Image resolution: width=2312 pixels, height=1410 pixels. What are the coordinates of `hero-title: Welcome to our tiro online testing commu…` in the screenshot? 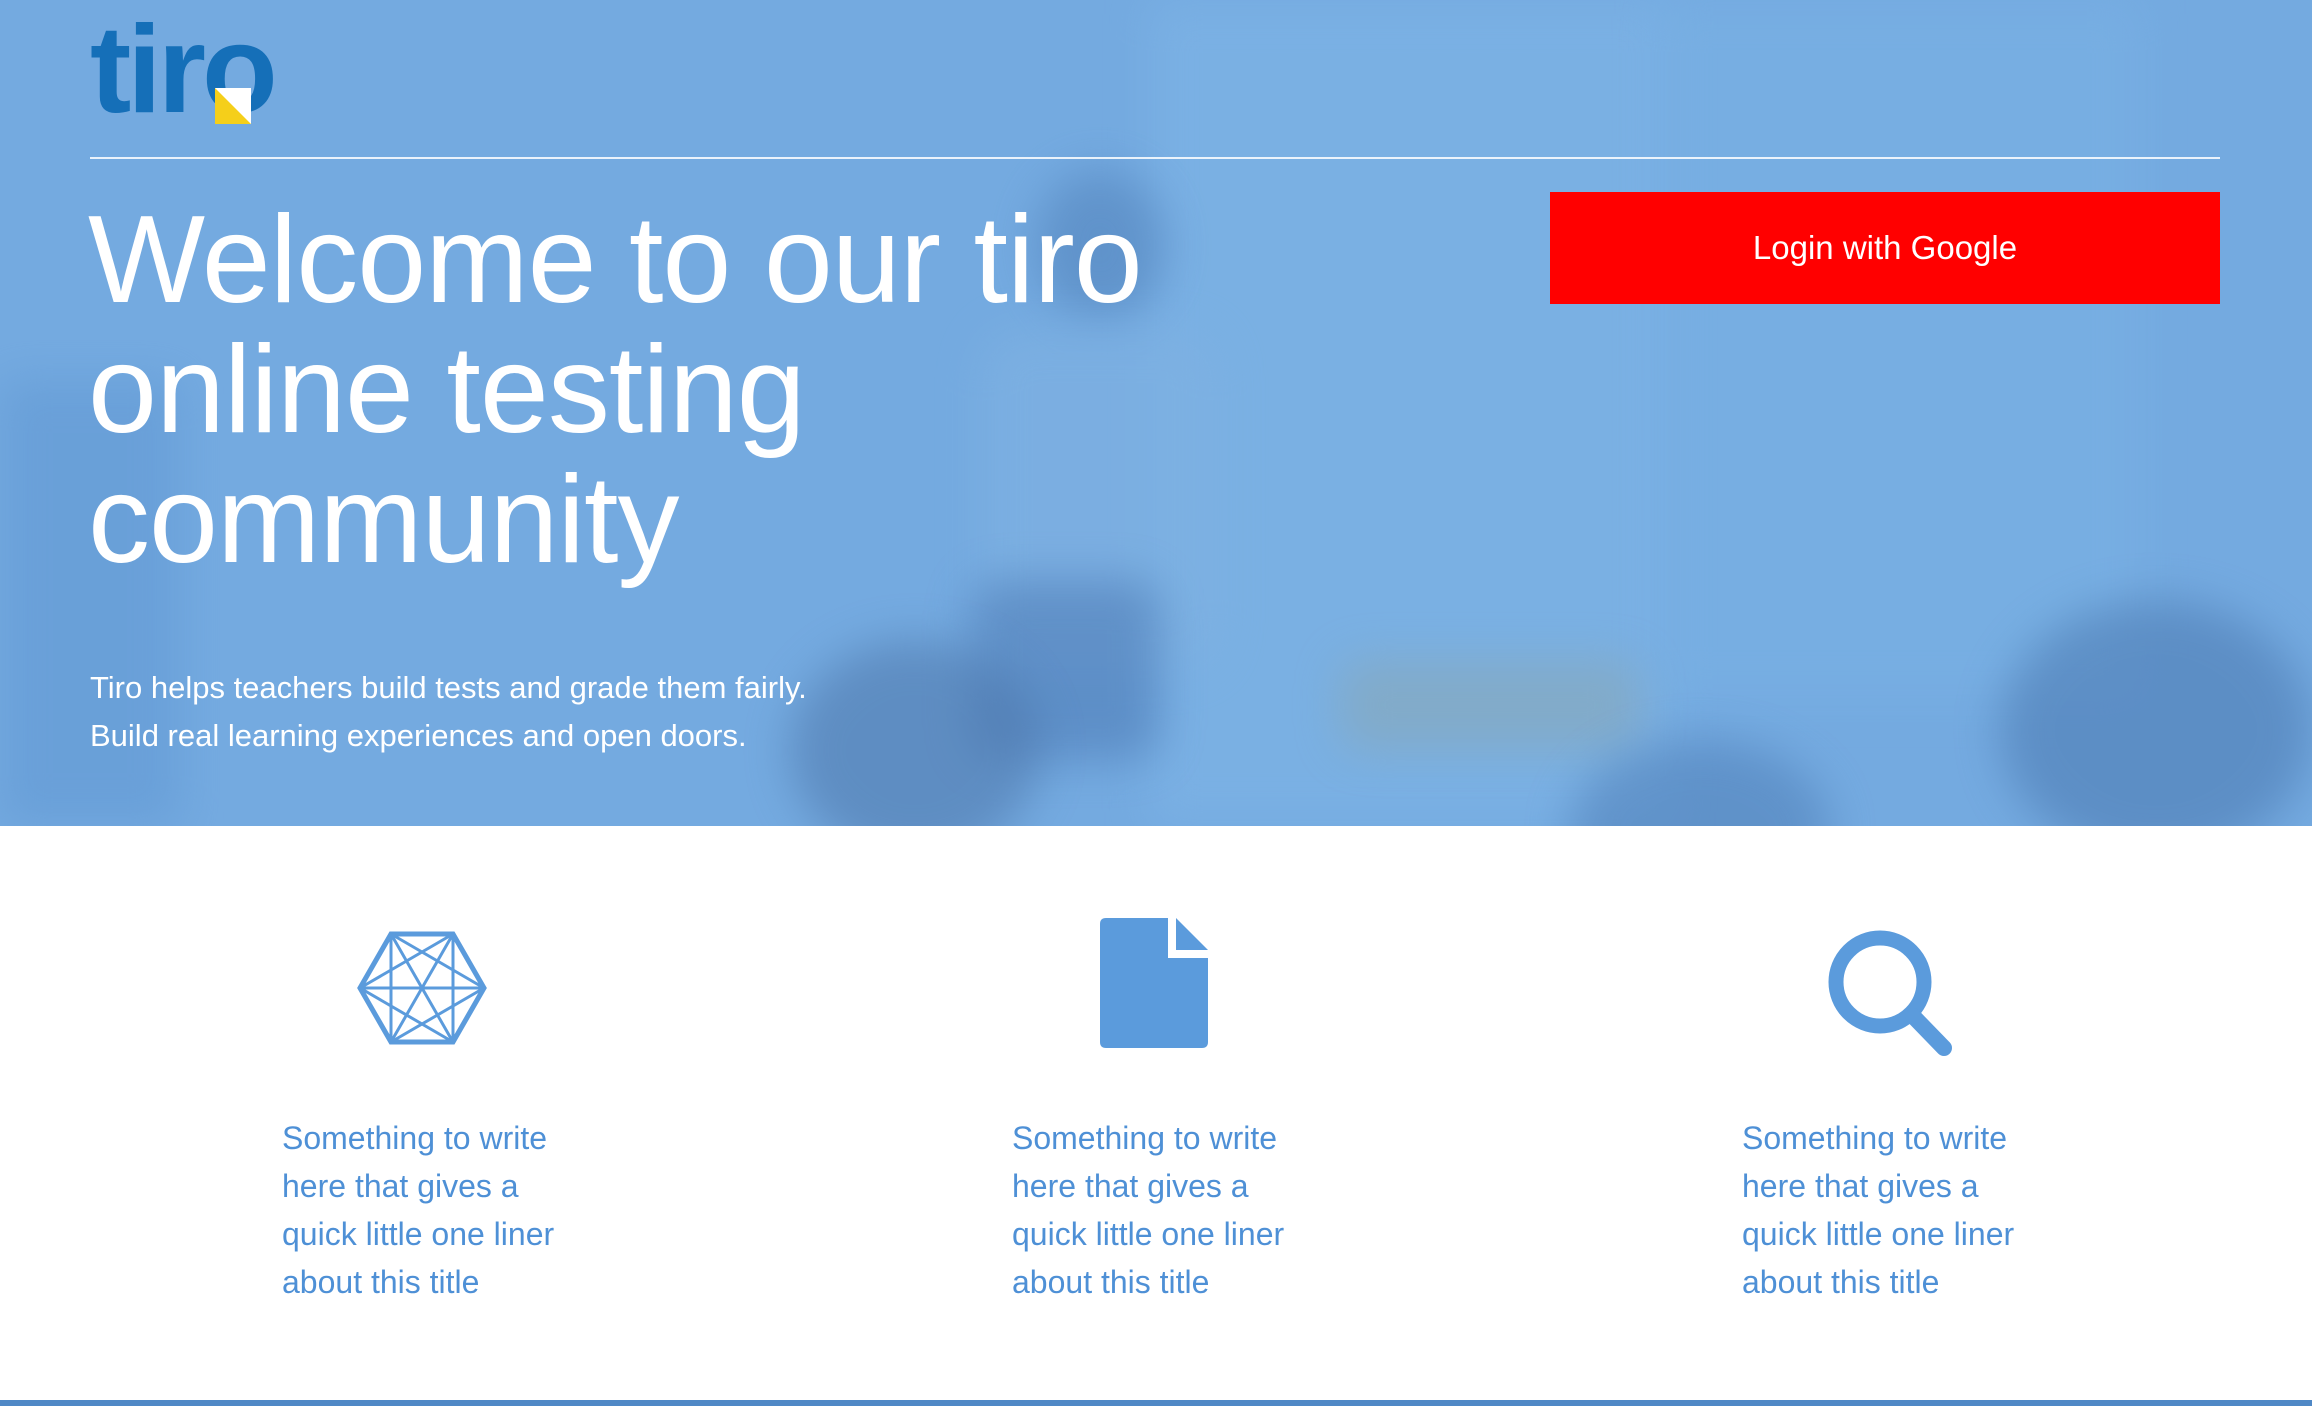 It's located at (615, 390).